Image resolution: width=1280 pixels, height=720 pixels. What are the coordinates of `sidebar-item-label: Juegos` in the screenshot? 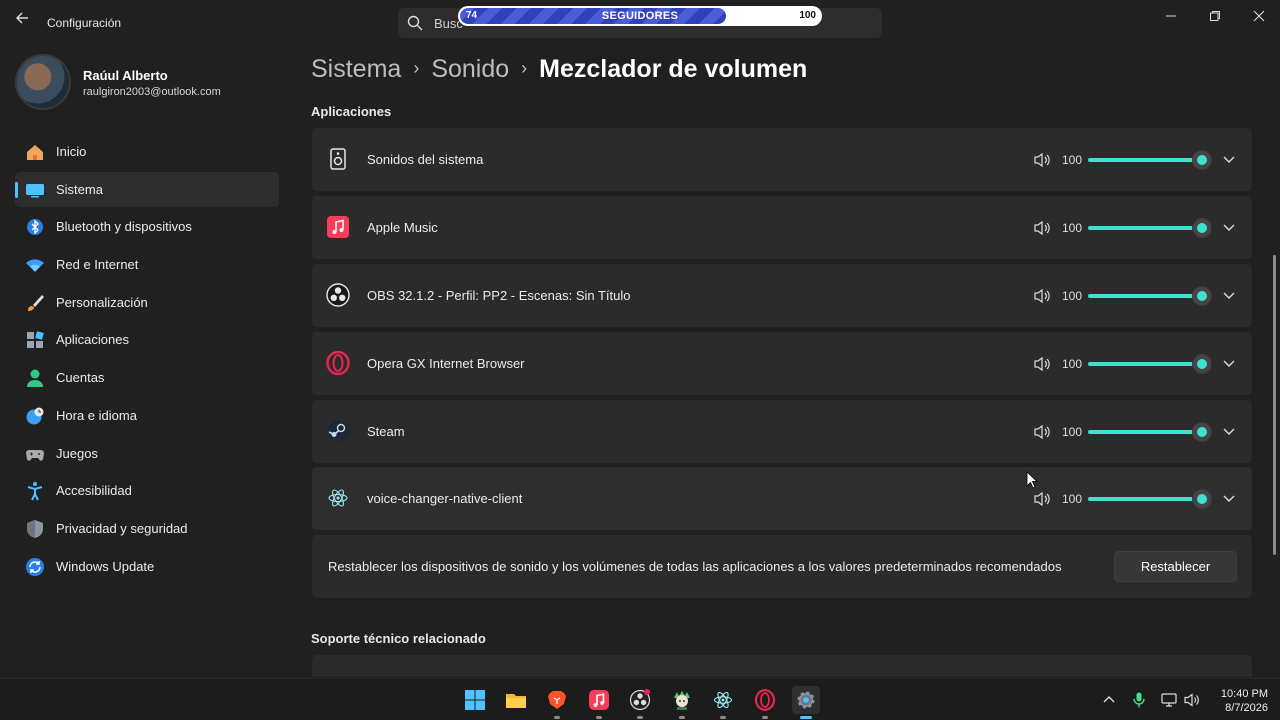 It's located at (77, 453).